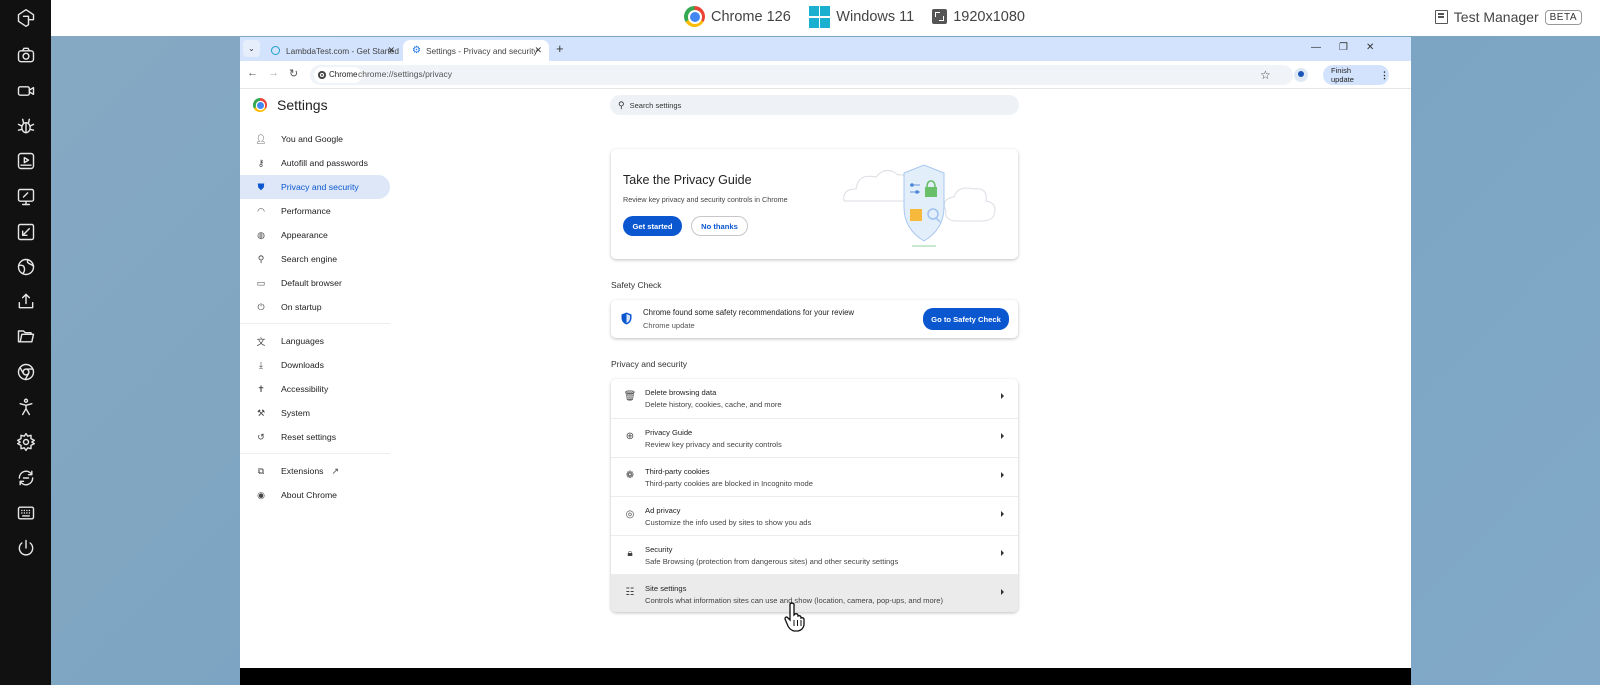  What do you see at coordinates (295, 413) in the screenshot?
I see `nav-label: System` at bounding box center [295, 413].